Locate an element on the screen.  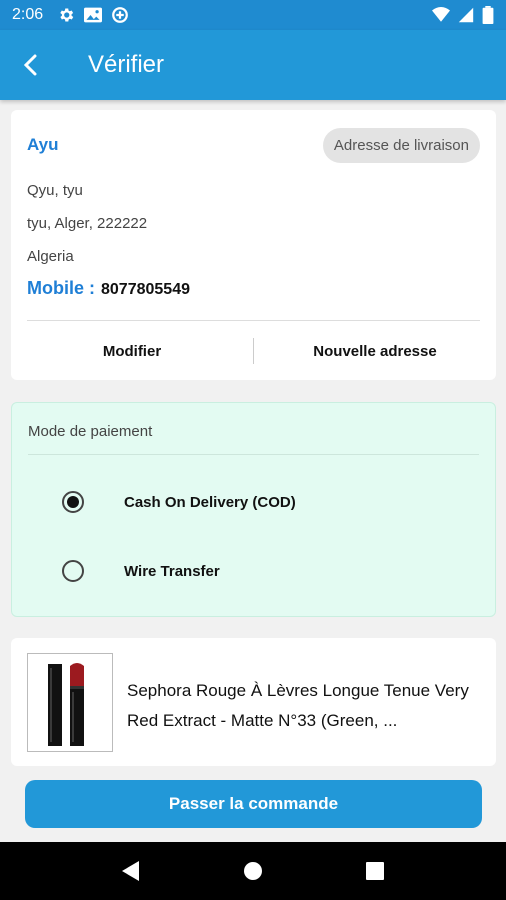
status-icons-right is located at coordinates (463, 15).